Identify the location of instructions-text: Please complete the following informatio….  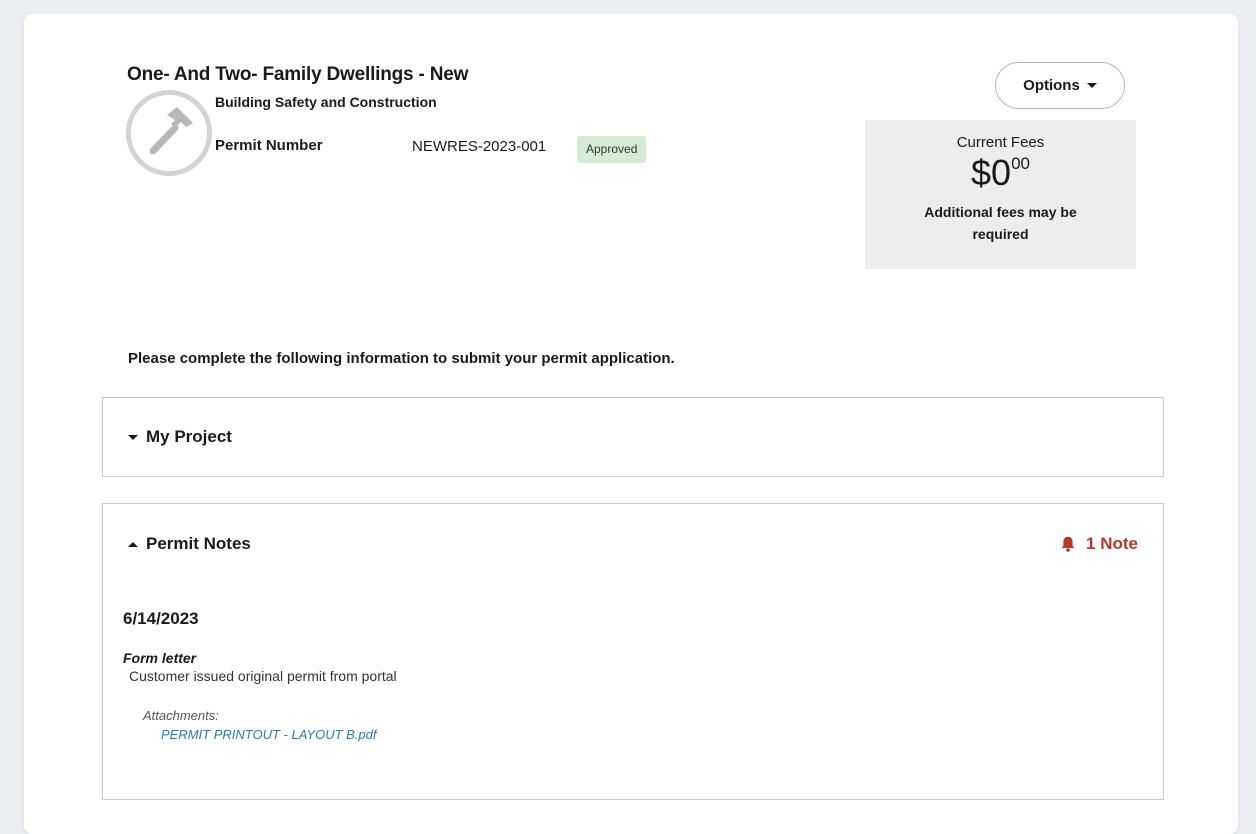
(401, 358).